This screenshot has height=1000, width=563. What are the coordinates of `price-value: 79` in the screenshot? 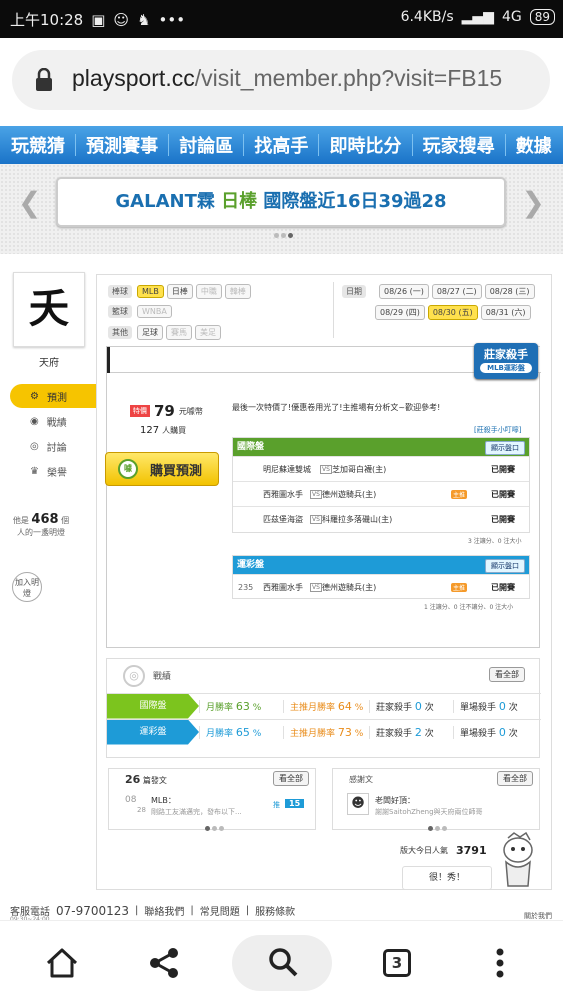 It's located at (164, 411).